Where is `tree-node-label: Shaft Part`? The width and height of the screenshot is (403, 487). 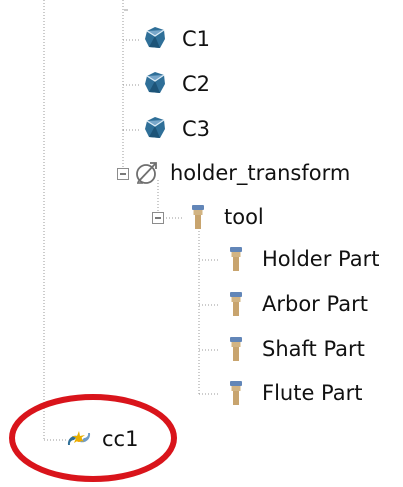
tree-node-label: Shaft Part is located at coordinates (313, 349).